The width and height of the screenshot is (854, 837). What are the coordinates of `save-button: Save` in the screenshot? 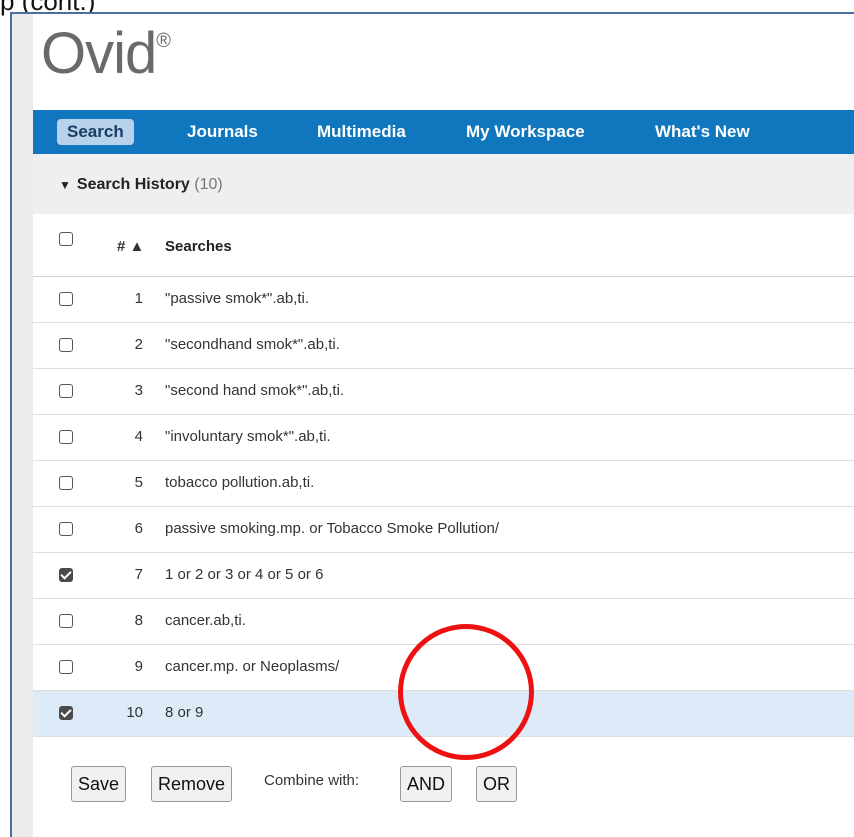 It's located at (99, 784).